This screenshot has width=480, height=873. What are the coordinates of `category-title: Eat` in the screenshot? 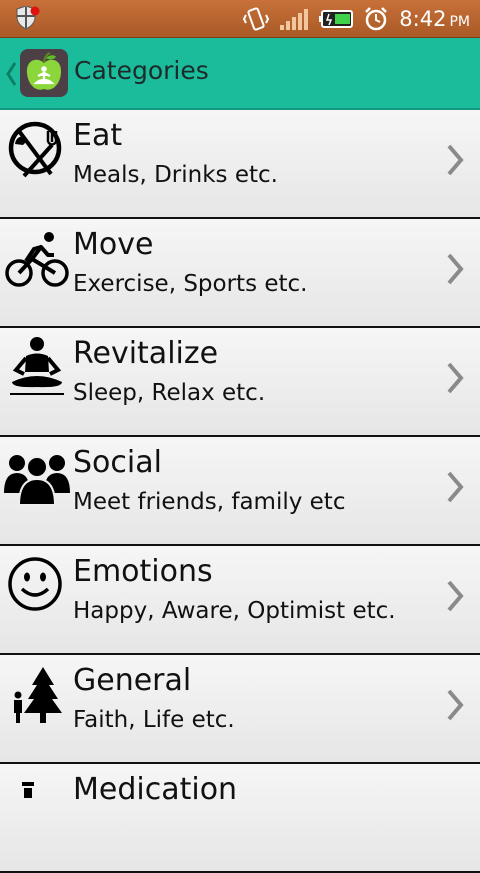 It's located at (98, 135).